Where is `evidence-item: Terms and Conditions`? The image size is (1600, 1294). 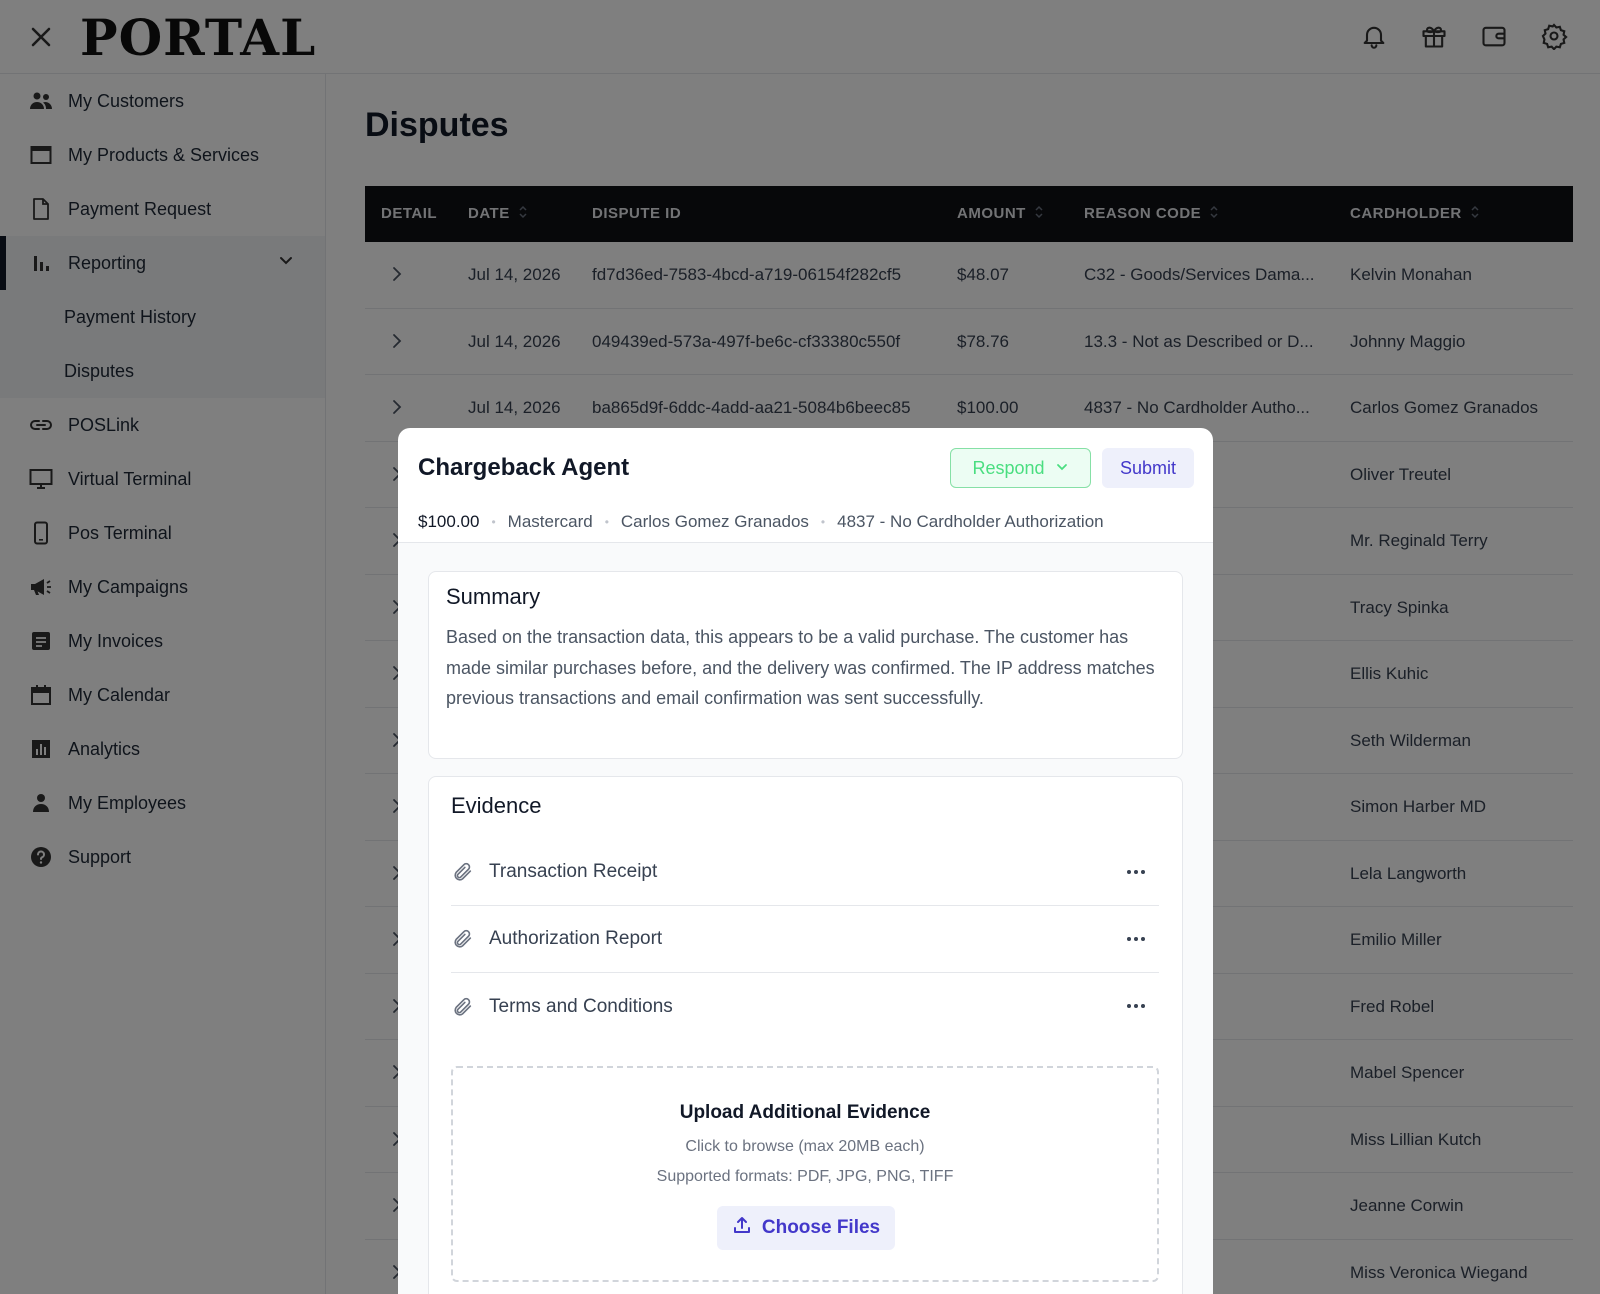
evidence-item: Terms and Conditions is located at coordinates (805, 1006).